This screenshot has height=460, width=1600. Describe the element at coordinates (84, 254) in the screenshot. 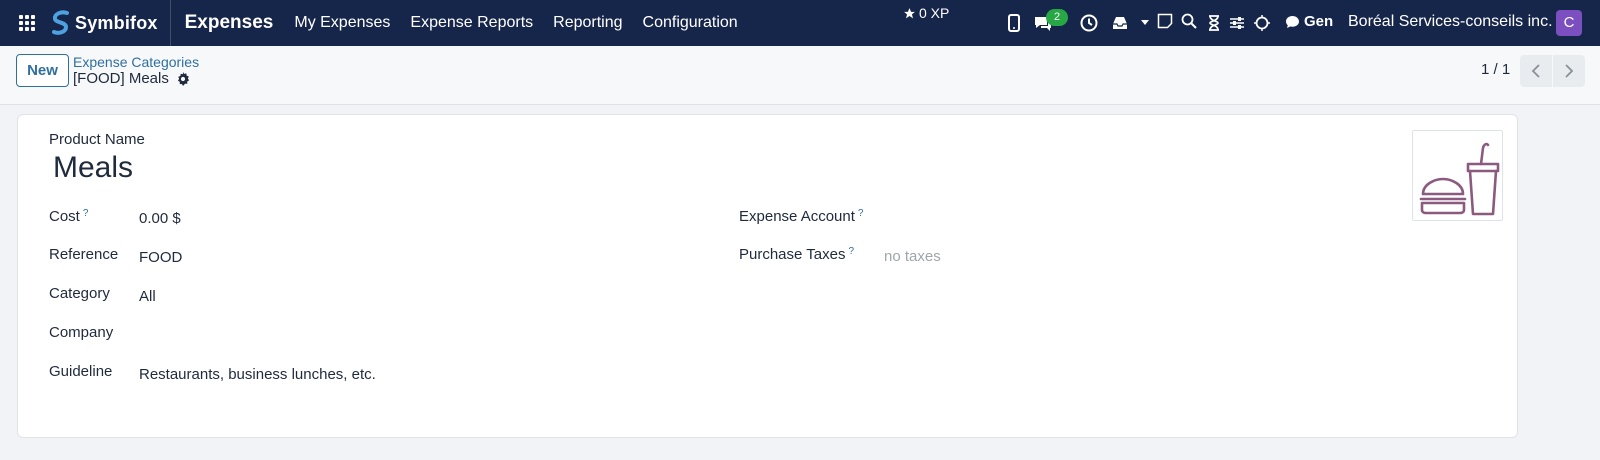

I see `reference-label: Reference` at that location.